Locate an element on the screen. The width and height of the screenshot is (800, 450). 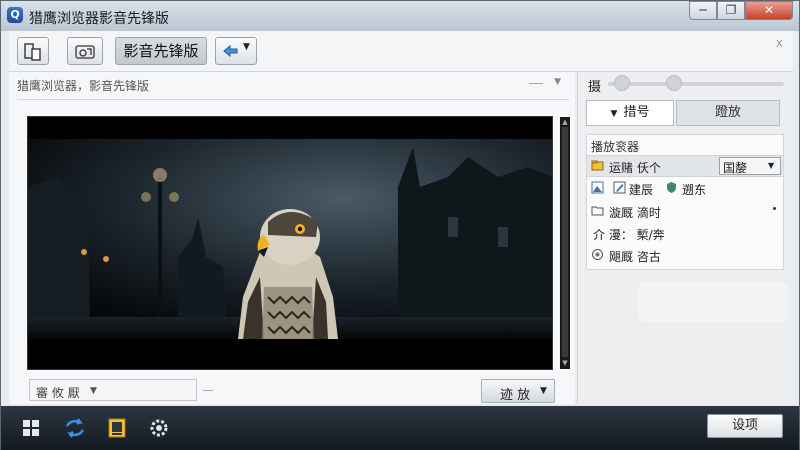
link-button is located at coordinates (85, 51).